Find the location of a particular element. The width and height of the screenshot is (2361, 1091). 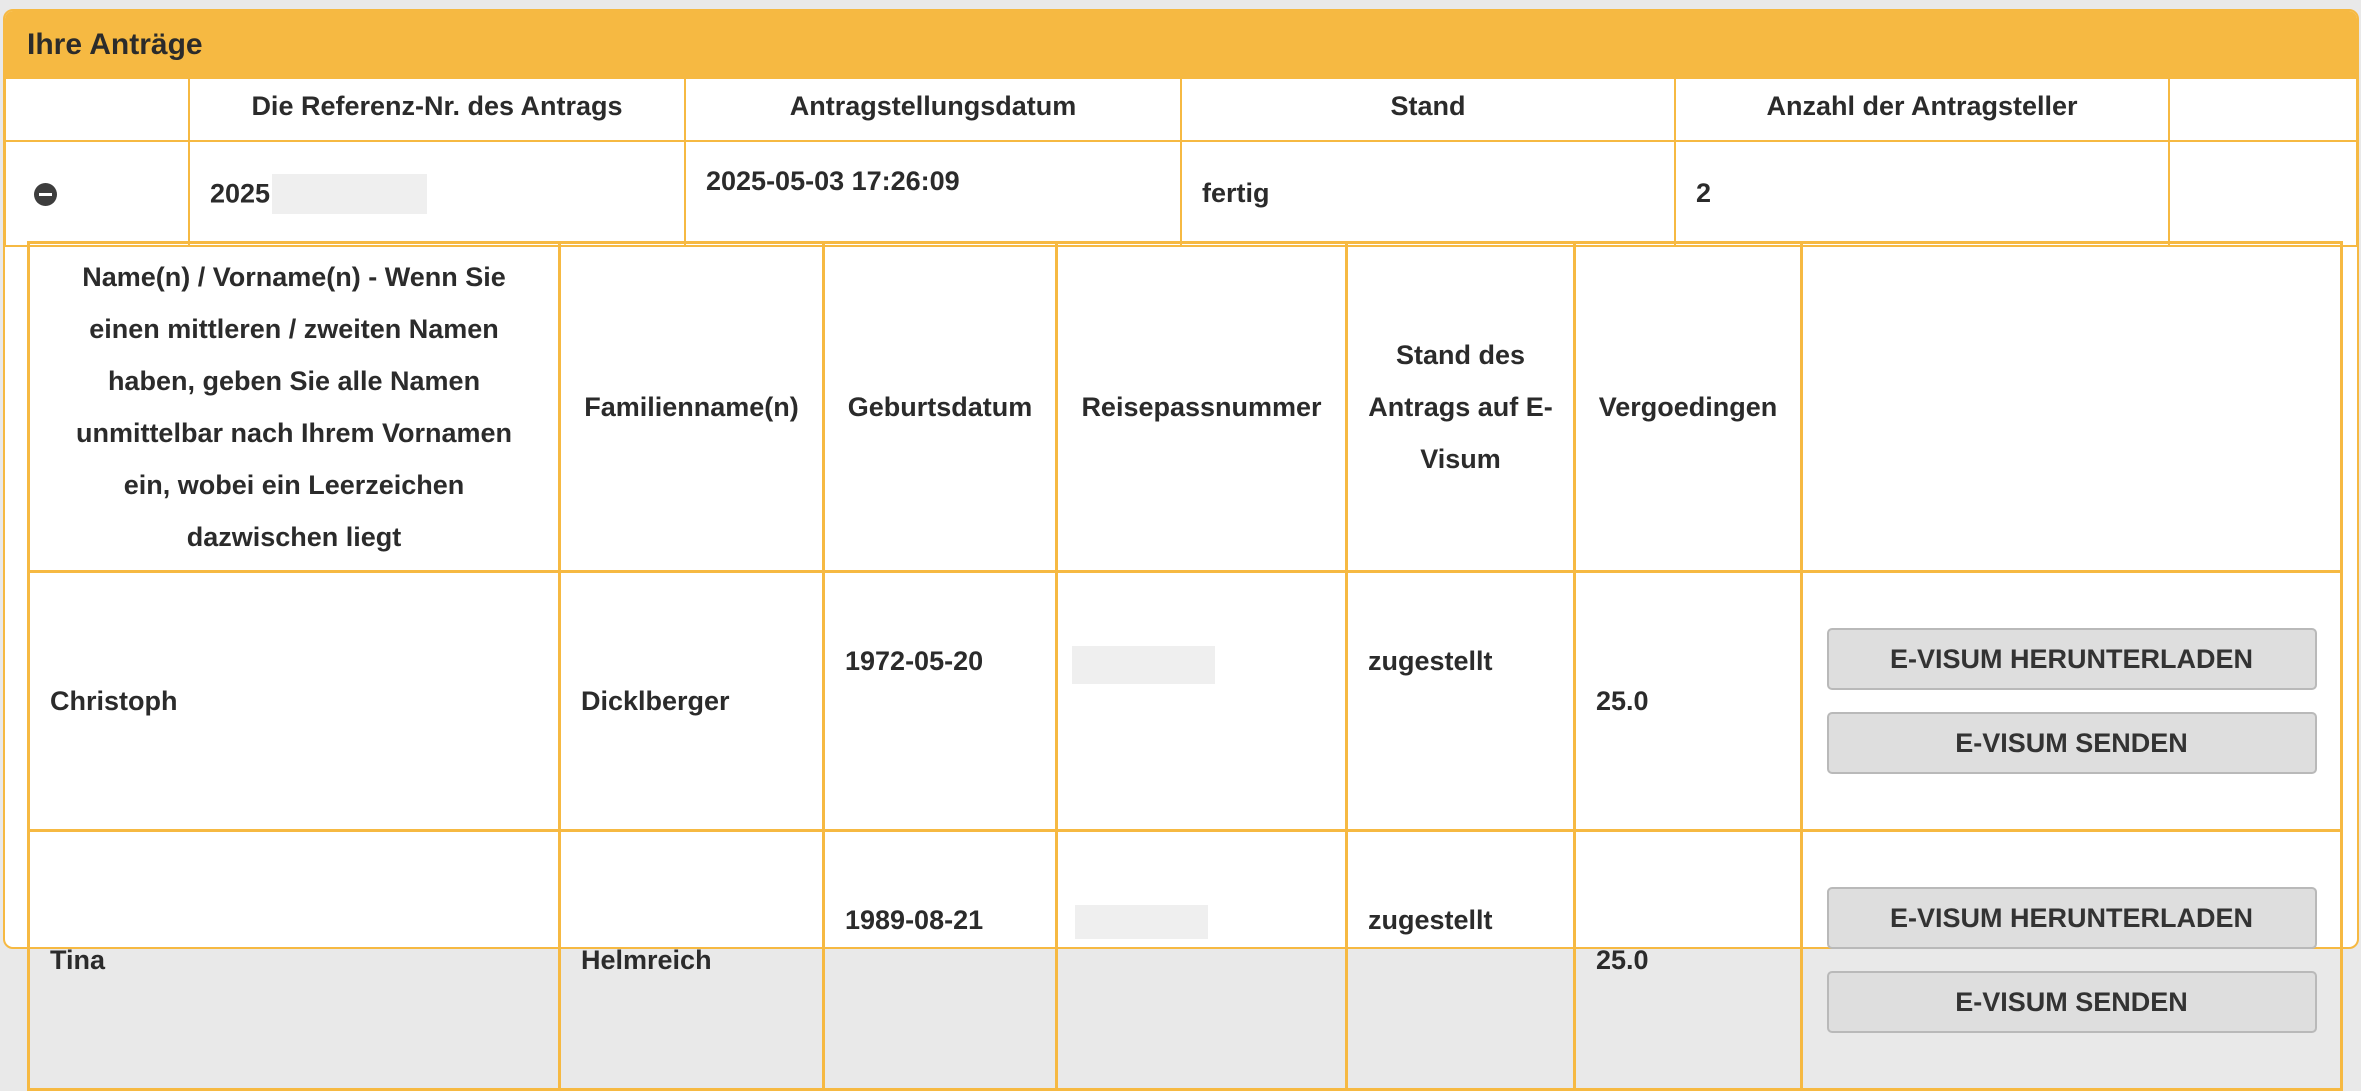

header-reference: Die Referenz-Nr. des Antrags is located at coordinates (437, 106).